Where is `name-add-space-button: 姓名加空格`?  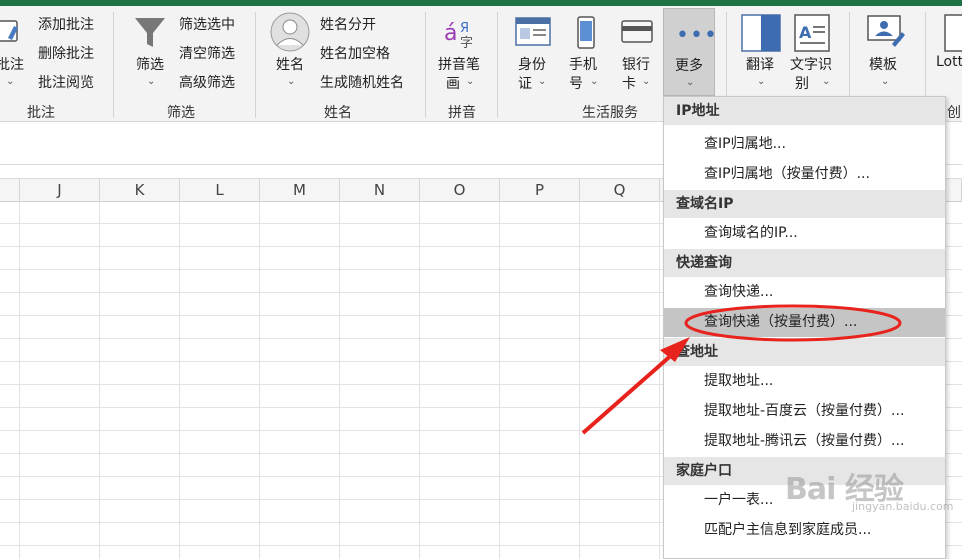
name-add-space-button: 姓名加空格 is located at coordinates (355, 53).